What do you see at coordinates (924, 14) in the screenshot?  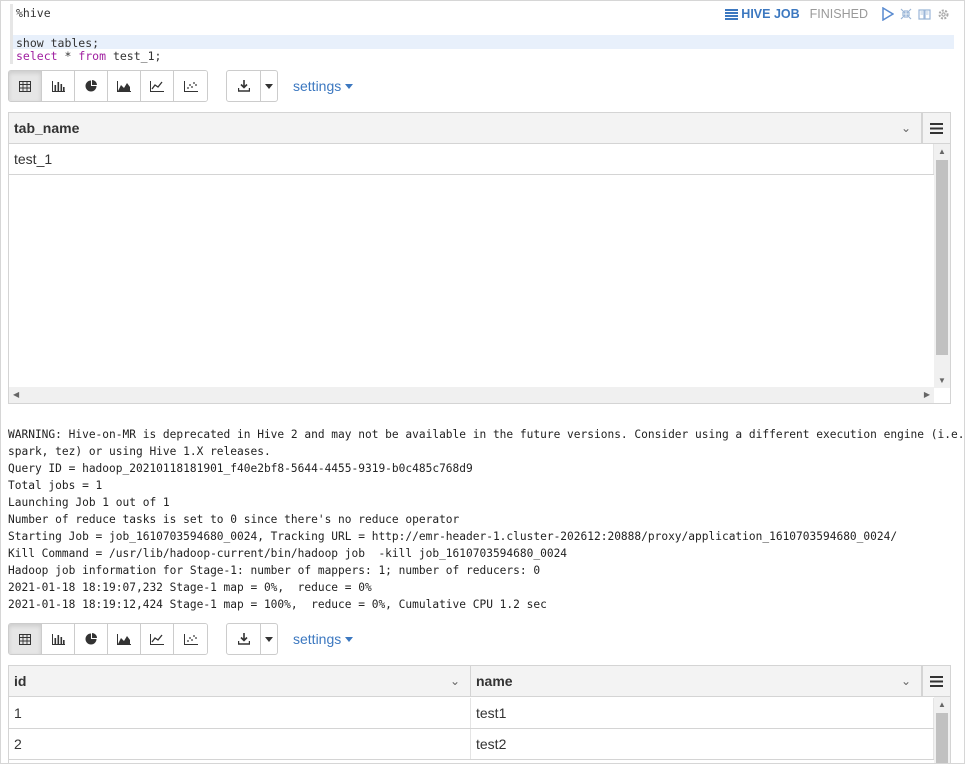 I see `book-icon` at bounding box center [924, 14].